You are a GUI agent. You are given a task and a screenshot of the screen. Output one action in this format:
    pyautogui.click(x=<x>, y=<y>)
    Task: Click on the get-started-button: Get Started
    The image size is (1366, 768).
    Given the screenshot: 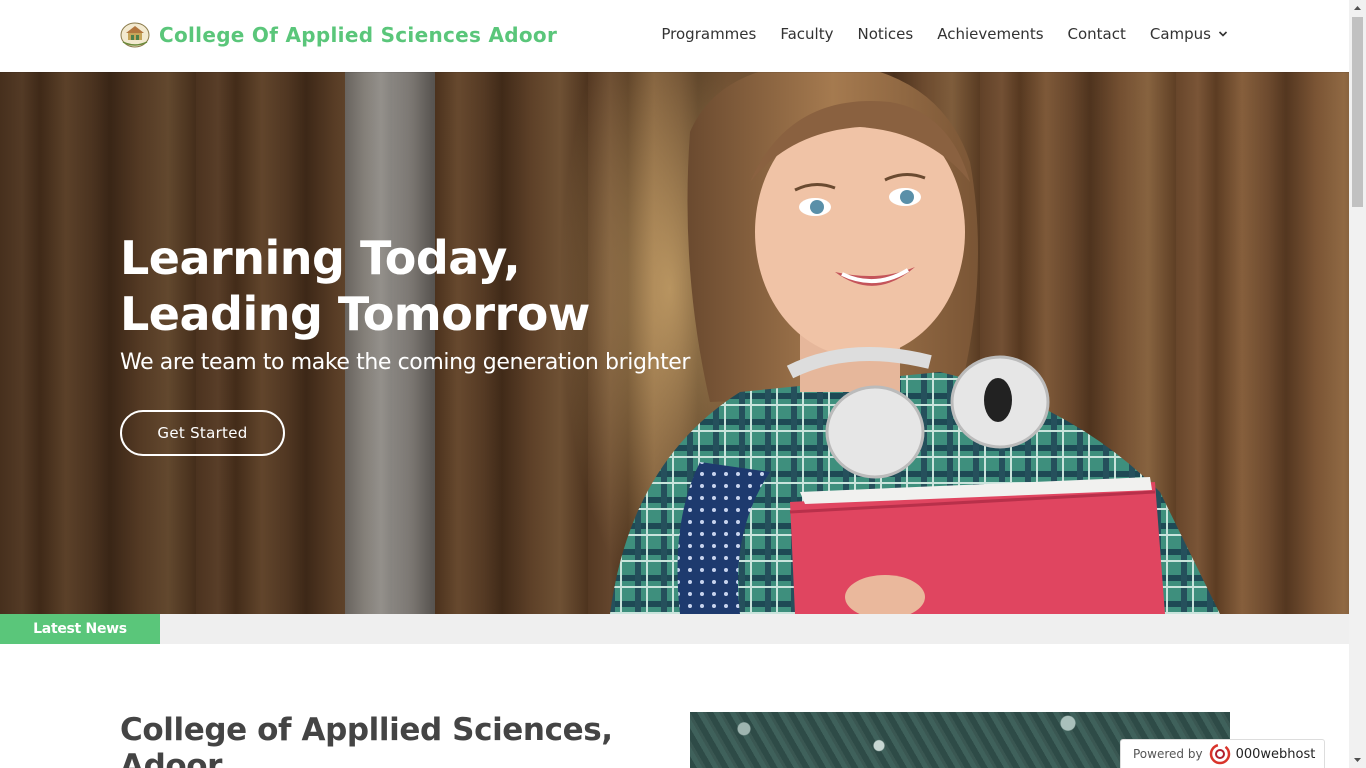 What is the action you would take?
    pyautogui.click(x=202, y=433)
    